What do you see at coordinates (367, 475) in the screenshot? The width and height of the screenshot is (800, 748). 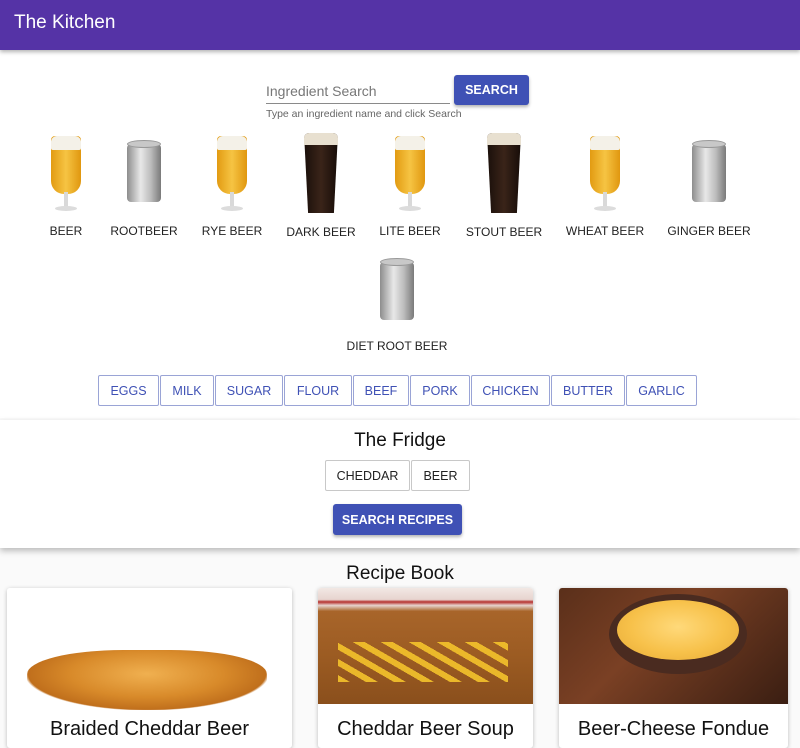 I see `fridge-chip-cheddar: CHEDDAR` at bounding box center [367, 475].